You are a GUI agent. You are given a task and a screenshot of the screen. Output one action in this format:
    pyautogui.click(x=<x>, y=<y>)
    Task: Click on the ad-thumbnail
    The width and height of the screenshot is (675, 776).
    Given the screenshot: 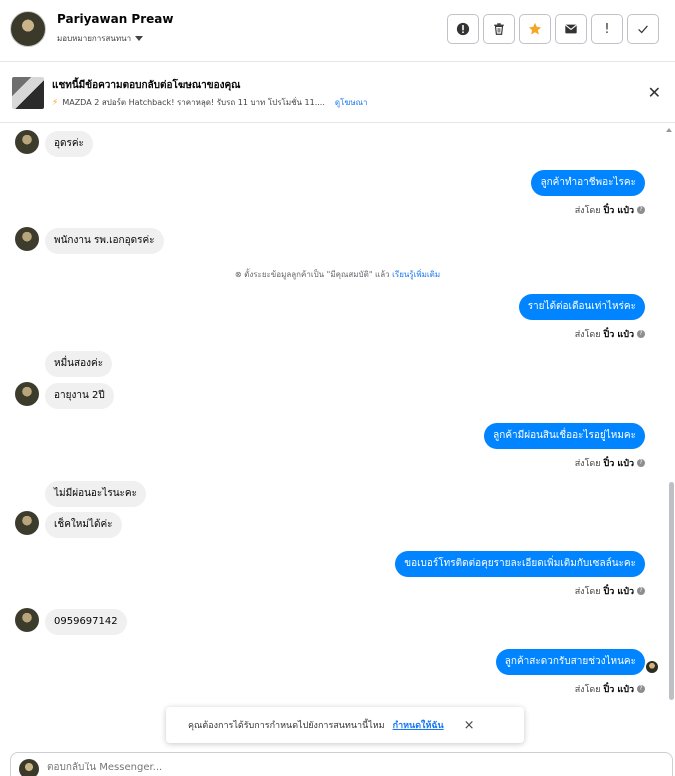 What is the action you would take?
    pyautogui.click(x=28, y=93)
    